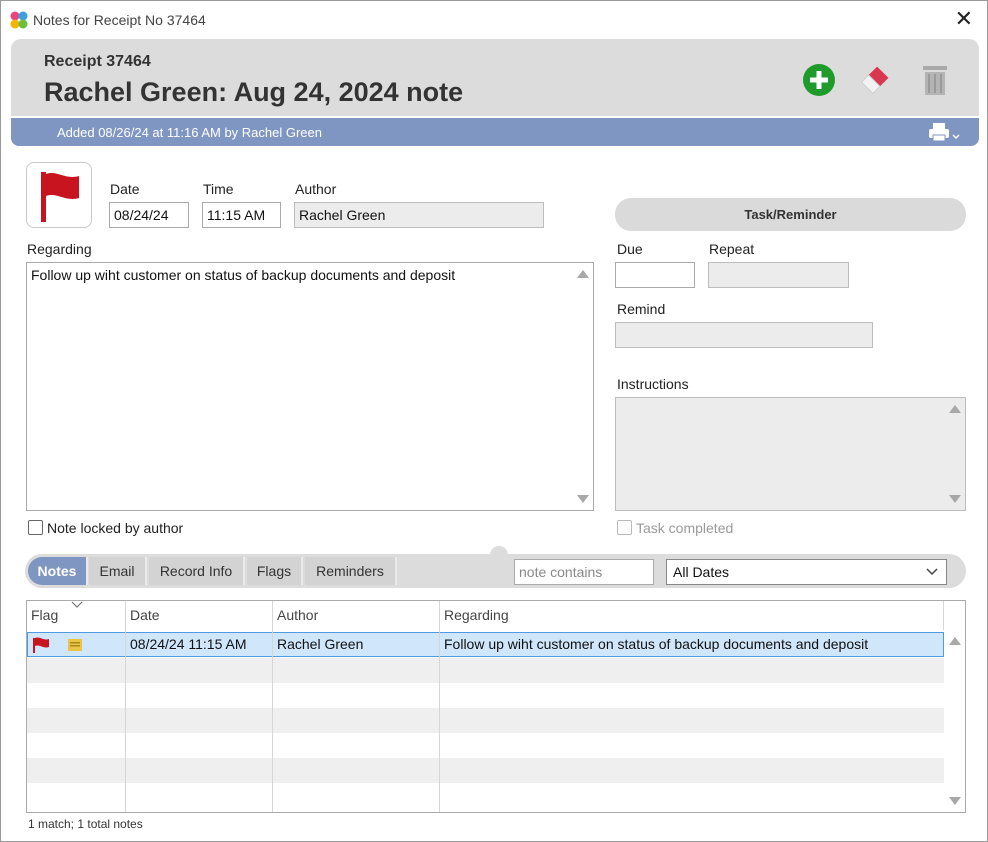  Describe the element at coordinates (819, 80) in the screenshot. I see `add-icon` at that location.